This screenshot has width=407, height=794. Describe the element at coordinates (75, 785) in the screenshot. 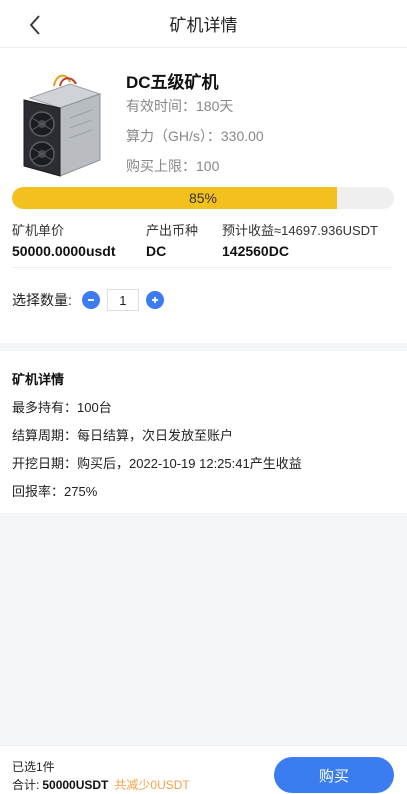

I see `total-amount: 50000USDT` at that location.